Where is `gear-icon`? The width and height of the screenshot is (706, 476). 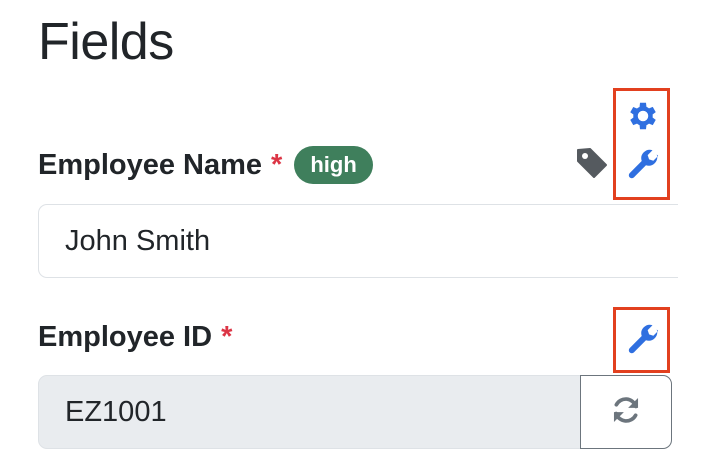
gear-icon is located at coordinates (643, 116).